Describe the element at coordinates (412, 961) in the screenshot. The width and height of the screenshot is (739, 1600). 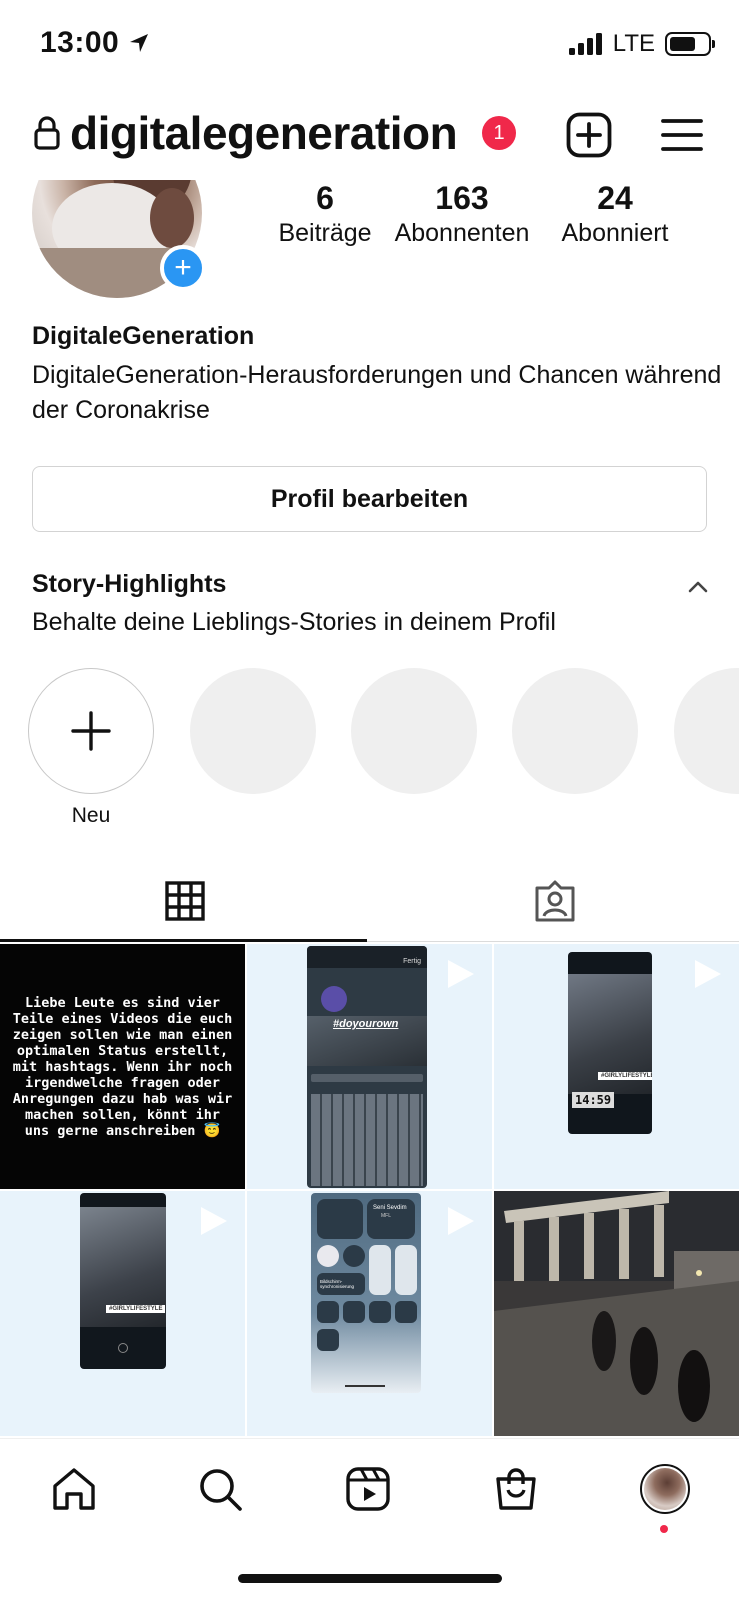
I see `post-done-label: Fertig` at that location.